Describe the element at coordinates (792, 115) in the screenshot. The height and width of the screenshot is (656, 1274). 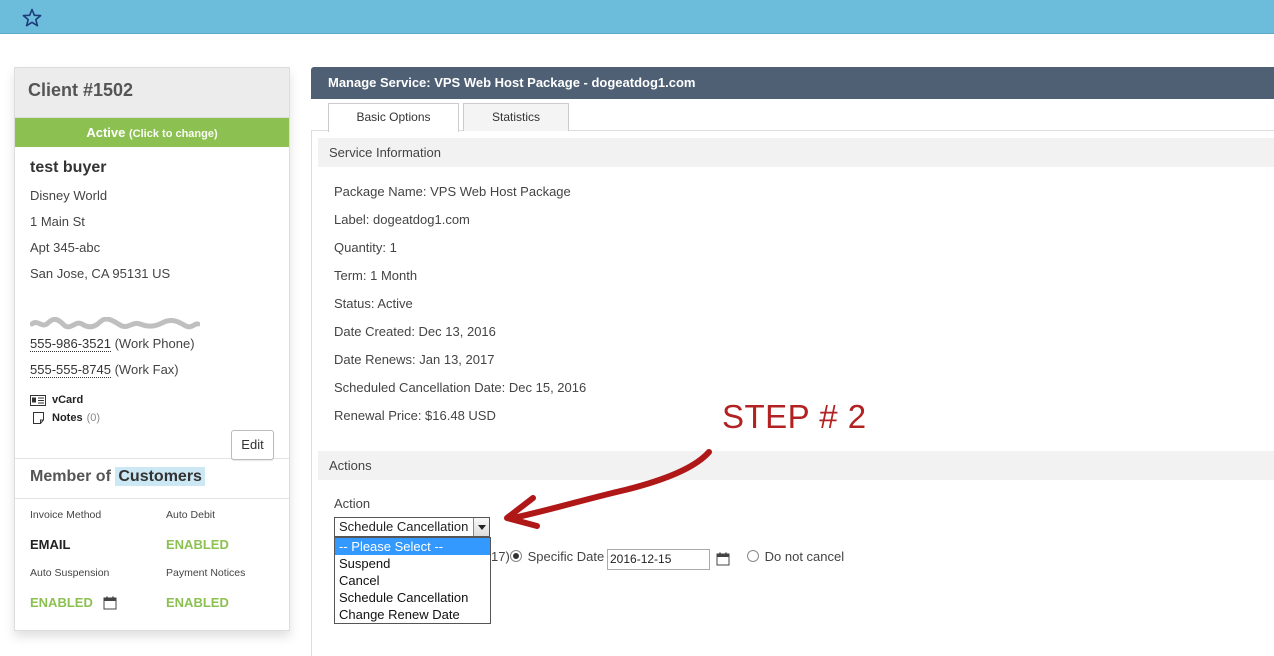
I see `tab-bar: Basic Options Statistics` at that location.